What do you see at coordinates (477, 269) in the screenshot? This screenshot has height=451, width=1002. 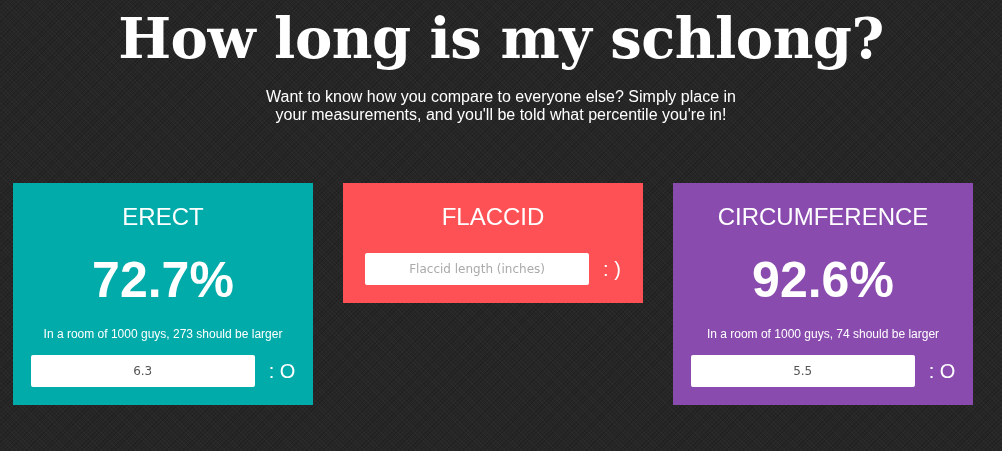 I see `measurement-input: Flaccid length (inches)` at bounding box center [477, 269].